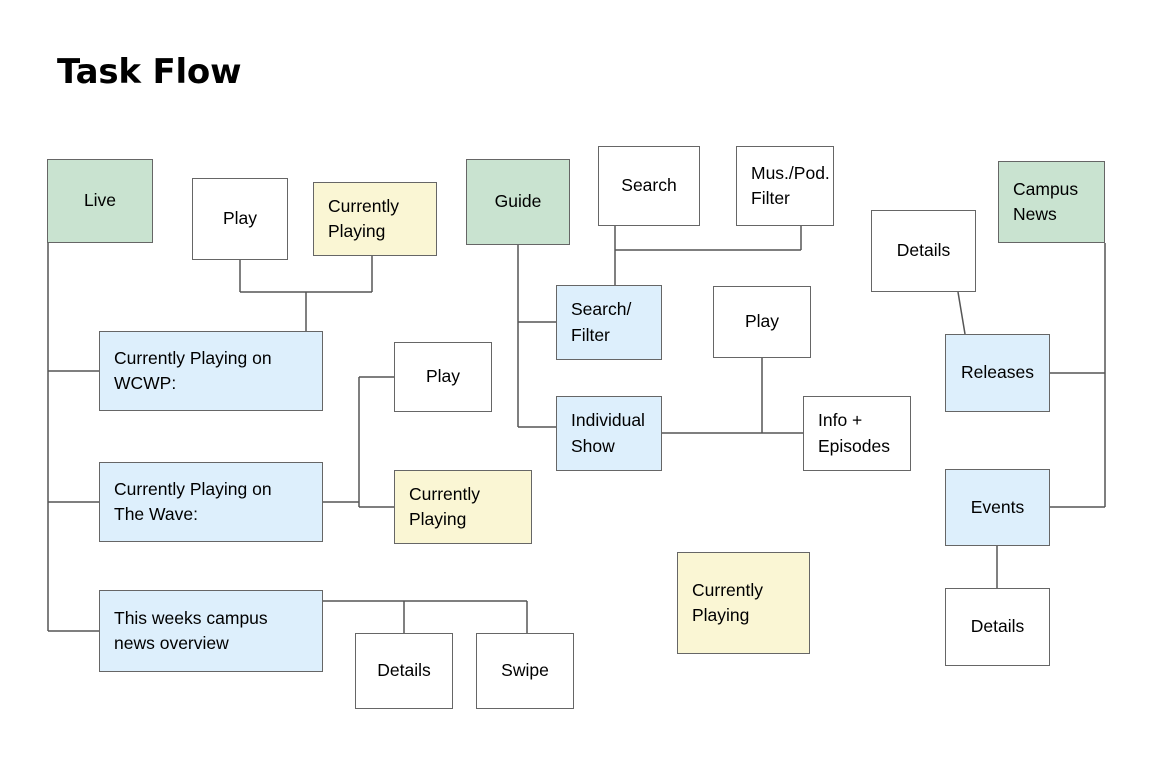 The height and width of the screenshot is (759, 1150). I want to click on node-label: Info + Episodes, so click(854, 433).